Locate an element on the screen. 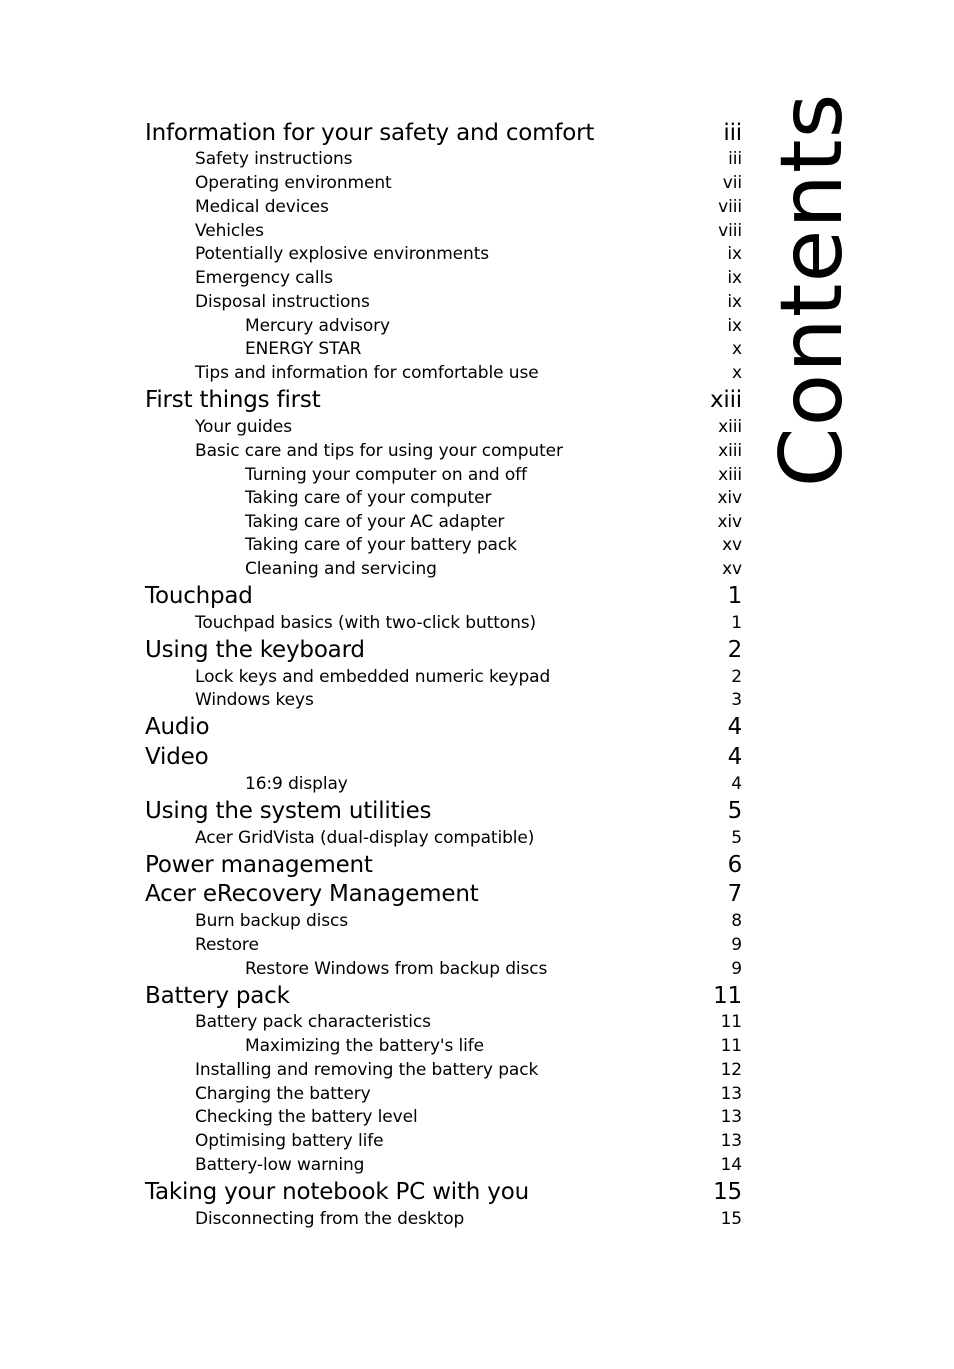 The width and height of the screenshot is (954, 1369). toc-entry-title: Power management is located at coordinates (259, 865).